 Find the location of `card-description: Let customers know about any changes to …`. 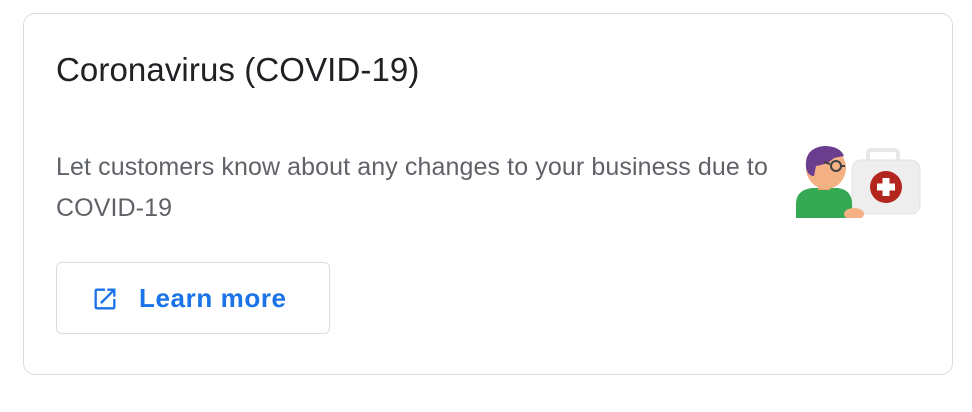

card-description: Let customers know about any changes to … is located at coordinates (412, 187).